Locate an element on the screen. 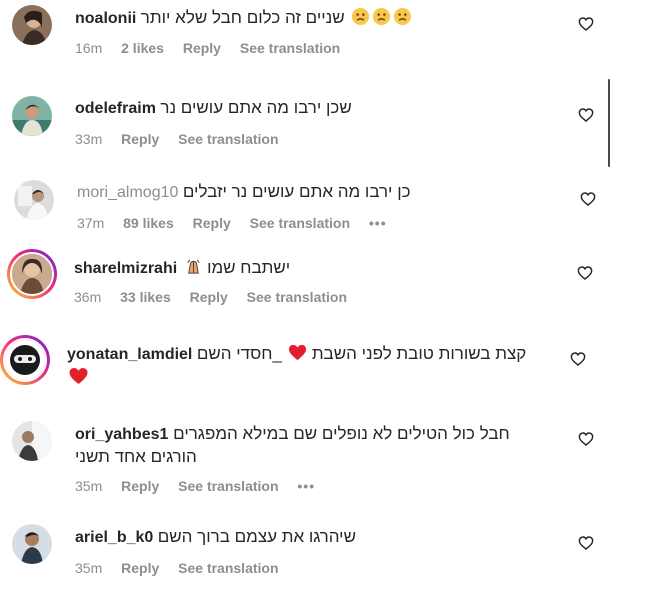 This screenshot has height=591, width=661. username: ori_yahbes1 is located at coordinates (121, 434).